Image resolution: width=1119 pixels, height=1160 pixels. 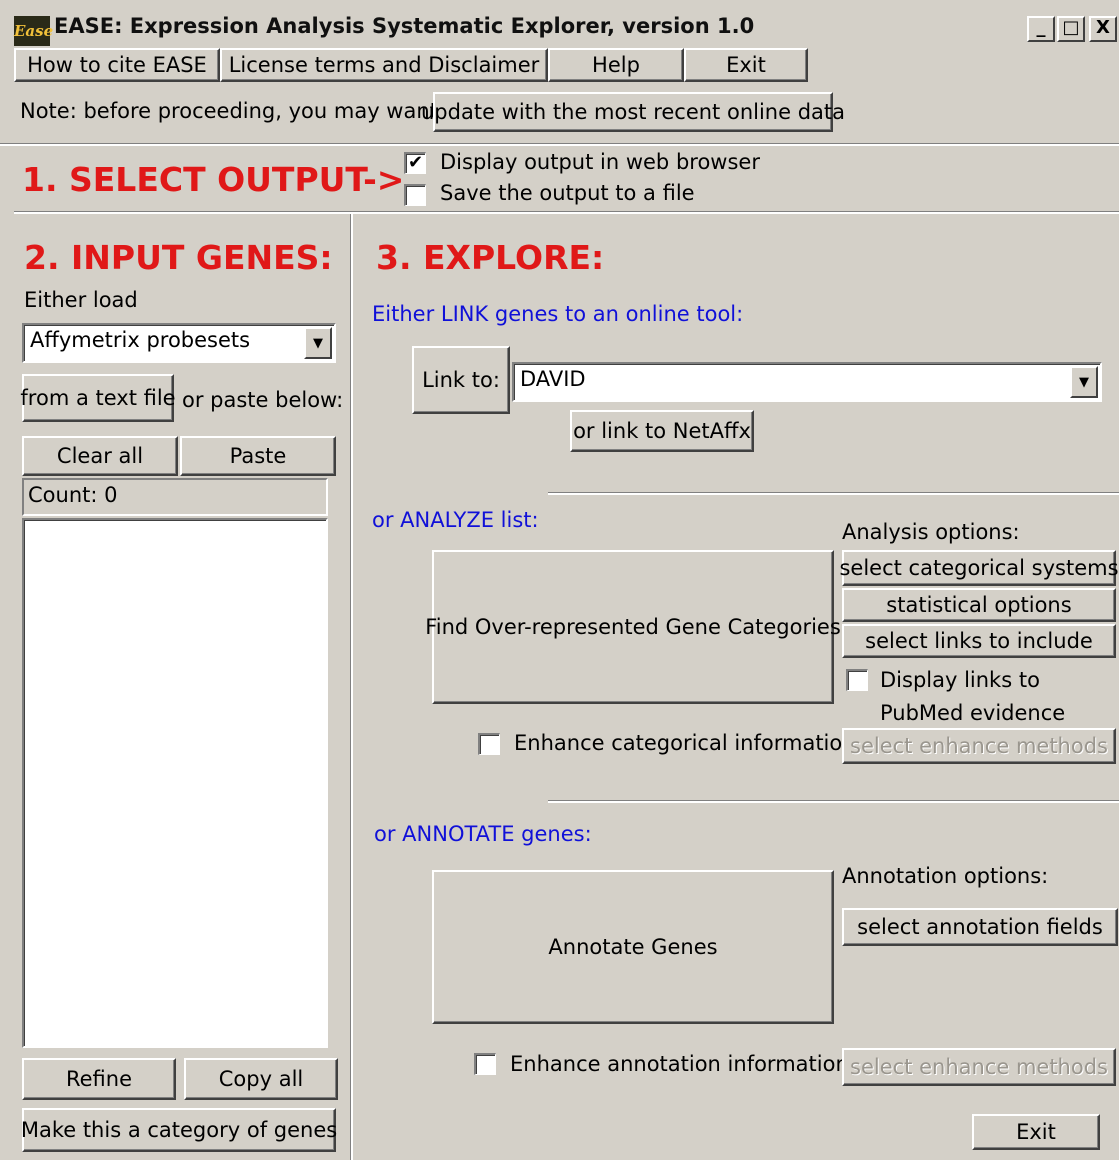 I want to click on help-button: Help, so click(x=616, y=65).